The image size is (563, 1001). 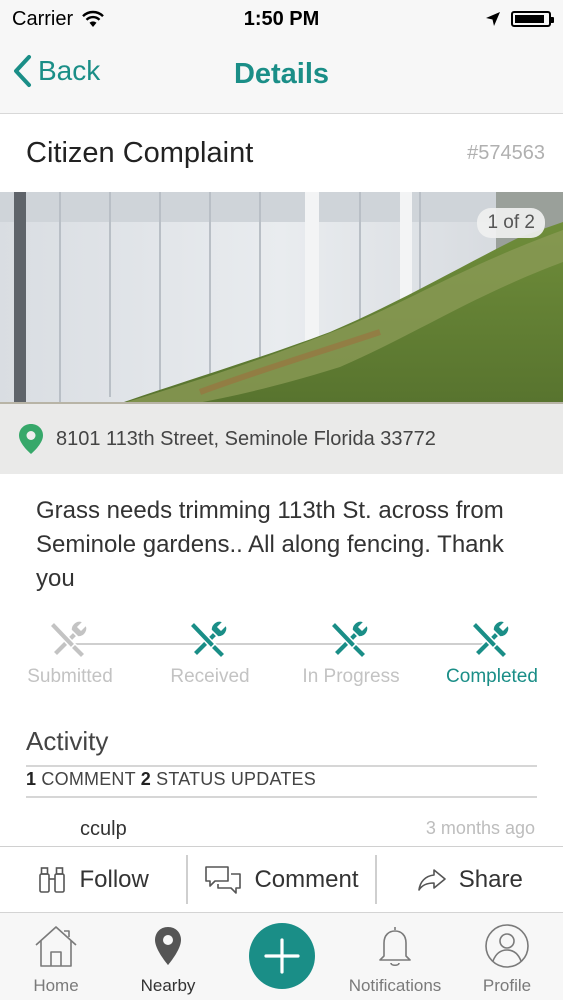 I want to click on activity-title: Activity, so click(x=67, y=741).